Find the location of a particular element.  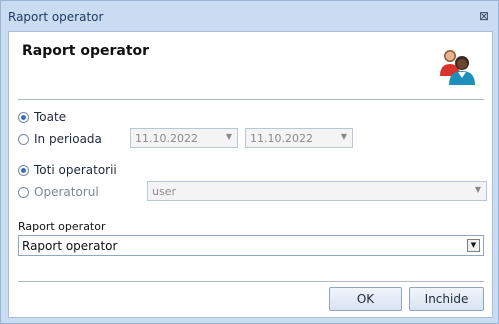

radio-toate is located at coordinates (23, 117).